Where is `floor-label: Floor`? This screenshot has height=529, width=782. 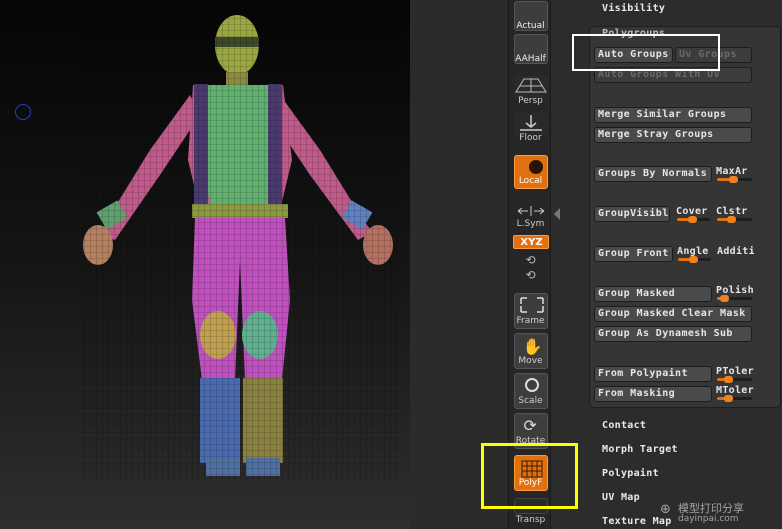 floor-label: Floor is located at coordinates (530, 138).